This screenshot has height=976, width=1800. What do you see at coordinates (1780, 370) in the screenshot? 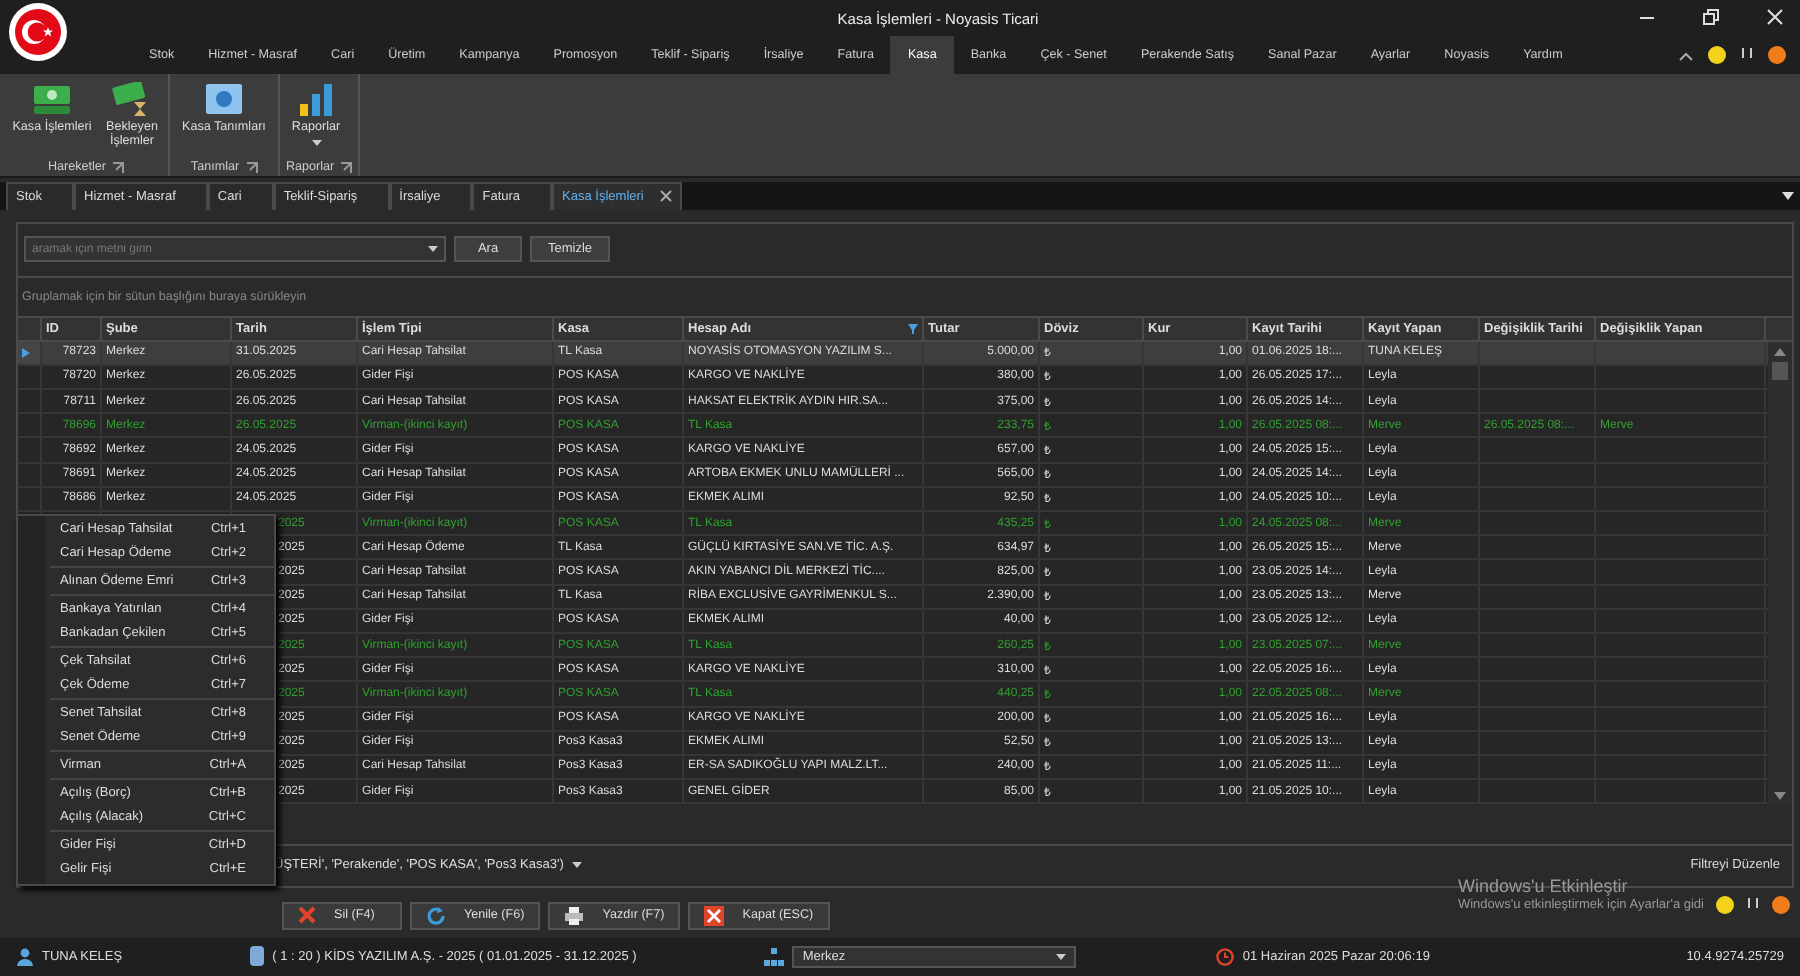
I see `scroll-thumb` at bounding box center [1780, 370].